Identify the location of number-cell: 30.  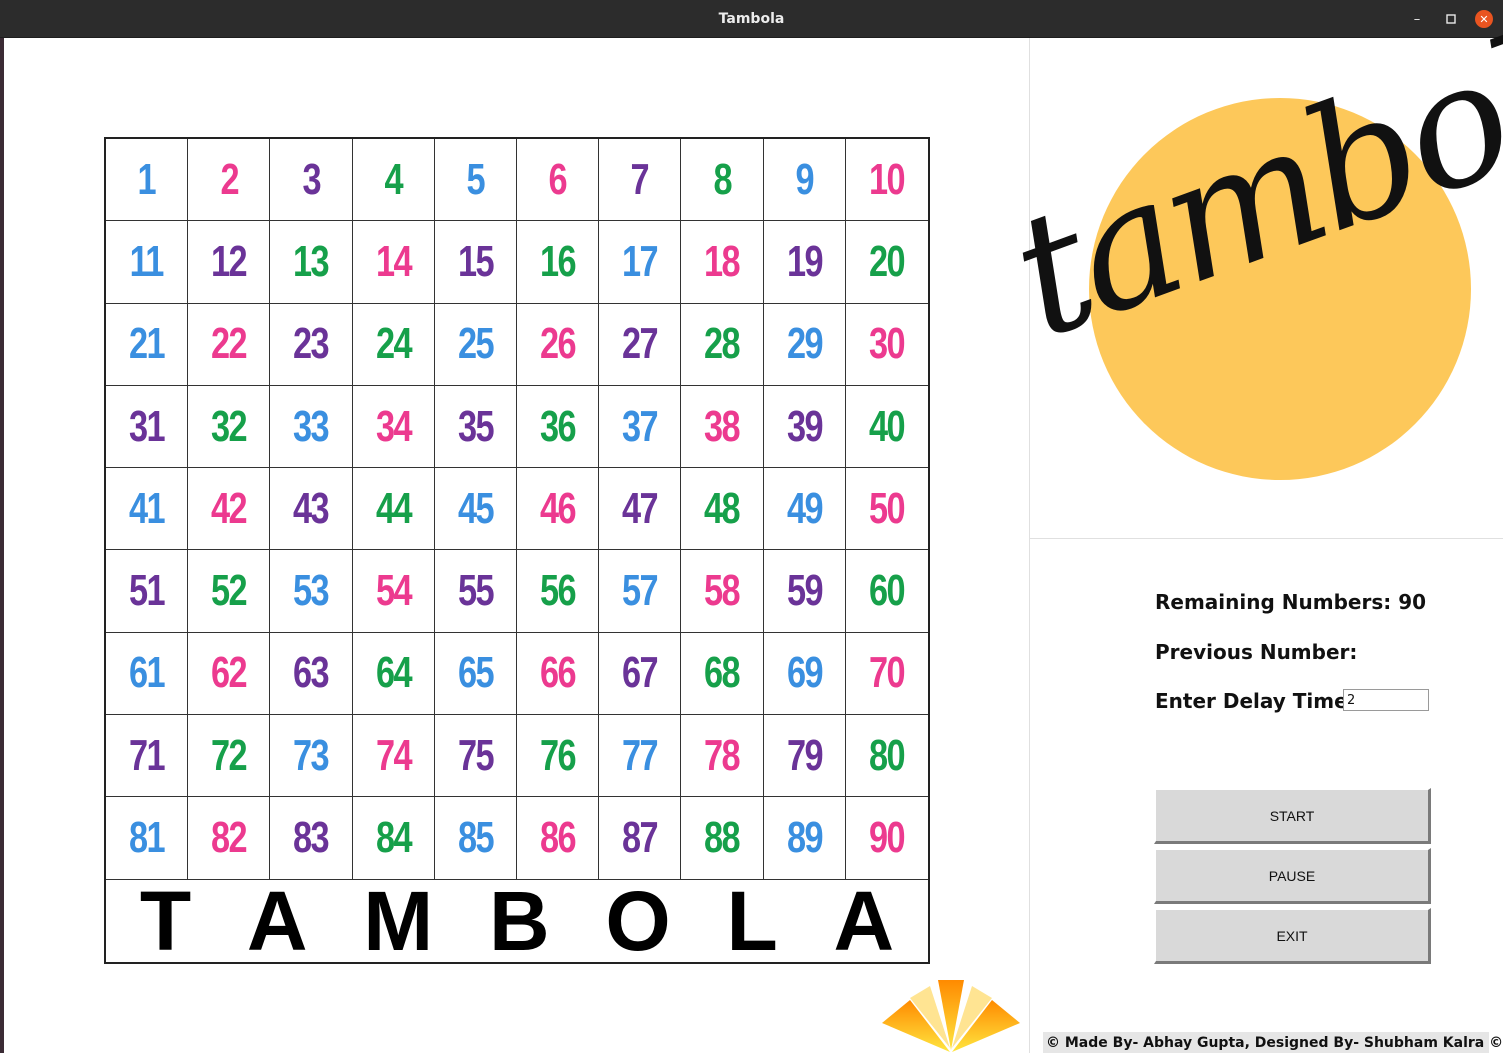
(886, 345).